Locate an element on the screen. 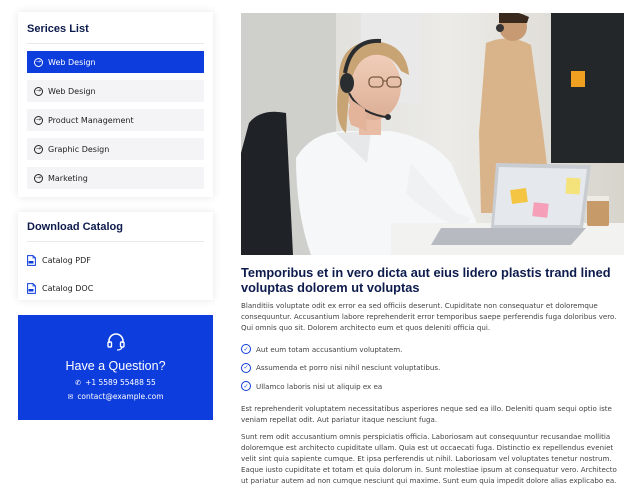  catalog-item: Catalog PDF is located at coordinates (115, 260).